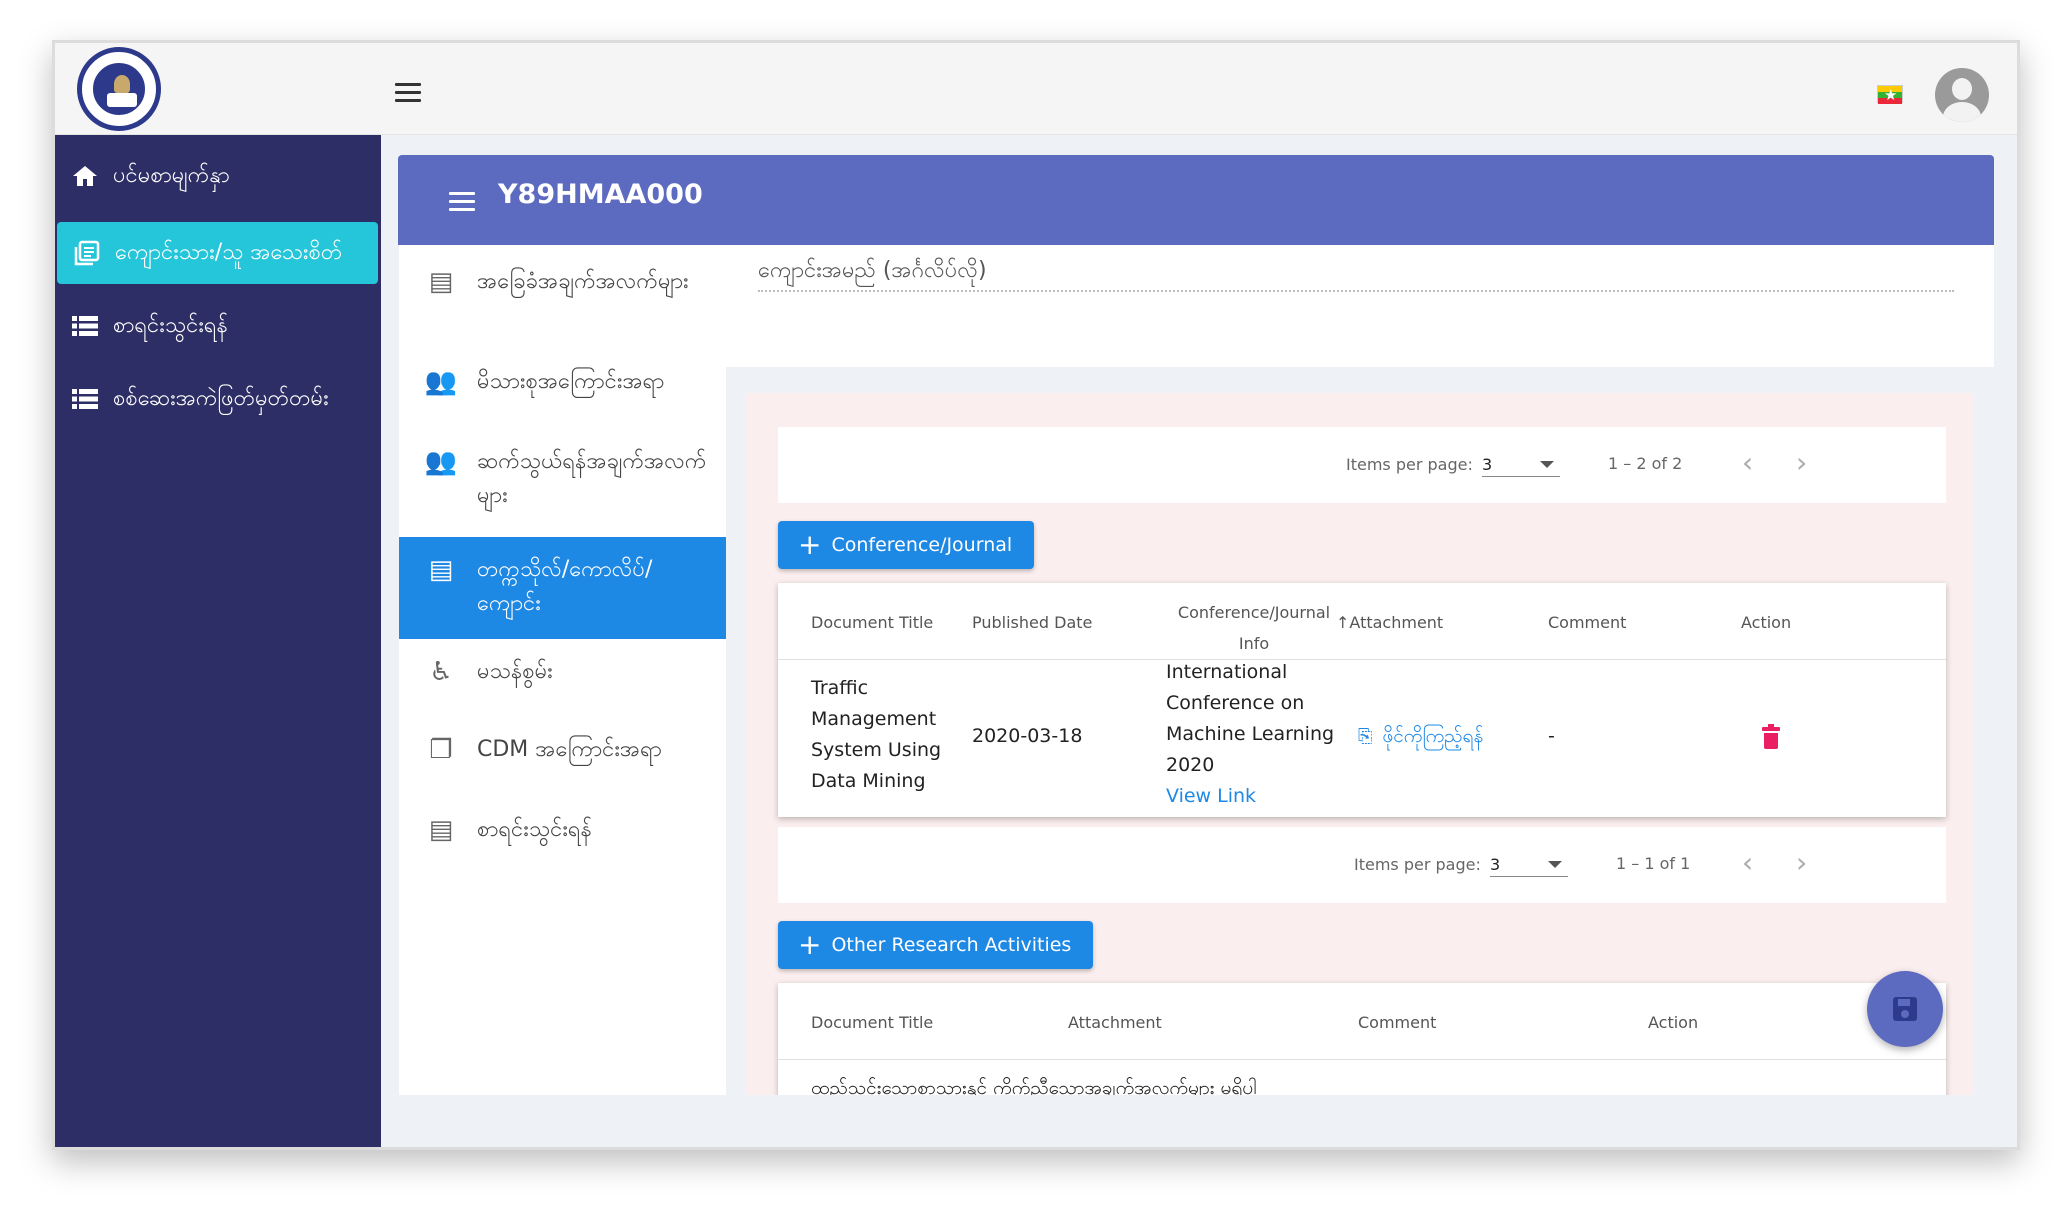  I want to click on school-name-field: ကျောင်းအမည် (အင်္ဂလိပ်လို), so click(1360, 306).